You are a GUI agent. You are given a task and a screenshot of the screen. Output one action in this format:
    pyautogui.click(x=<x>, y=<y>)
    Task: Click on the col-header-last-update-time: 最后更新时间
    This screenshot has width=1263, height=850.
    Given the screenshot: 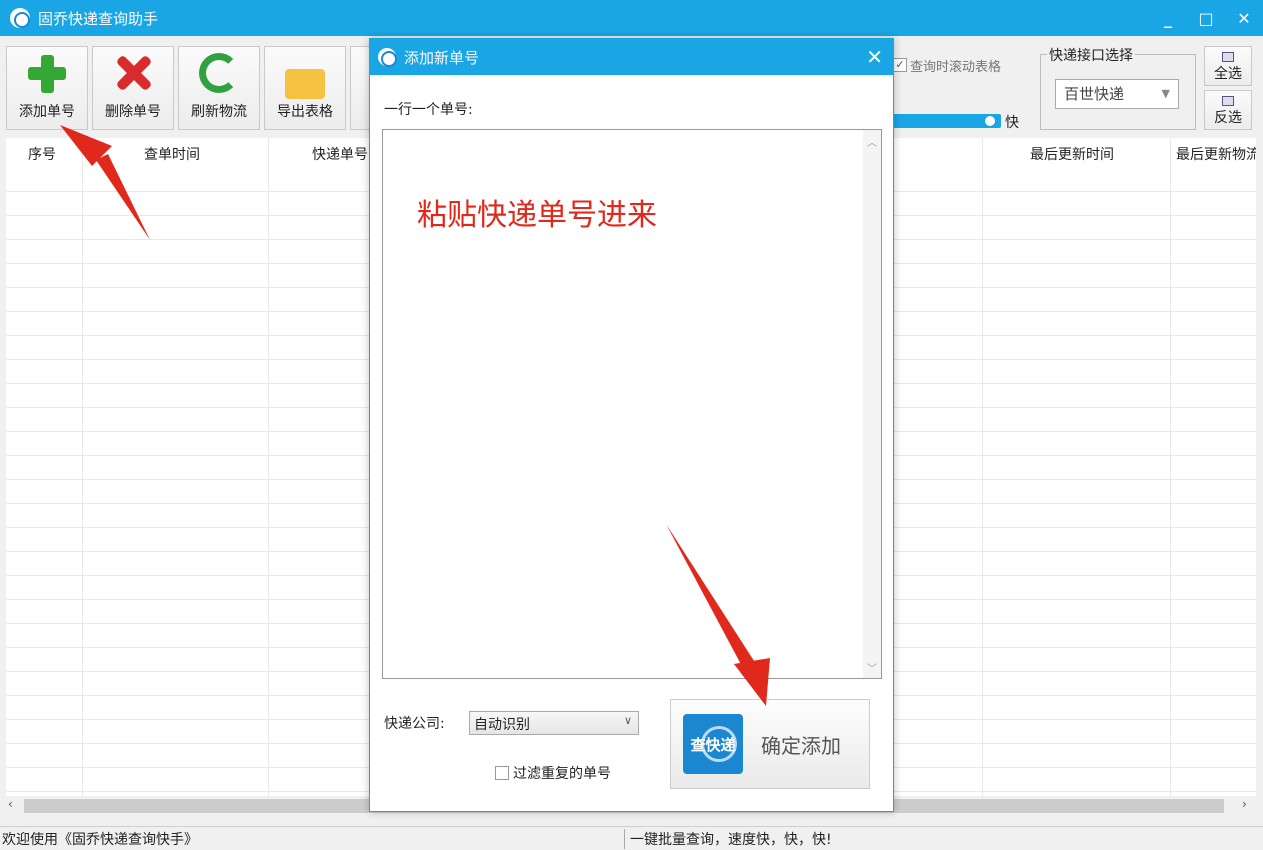 What is the action you would take?
    pyautogui.click(x=1072, y=154)
    